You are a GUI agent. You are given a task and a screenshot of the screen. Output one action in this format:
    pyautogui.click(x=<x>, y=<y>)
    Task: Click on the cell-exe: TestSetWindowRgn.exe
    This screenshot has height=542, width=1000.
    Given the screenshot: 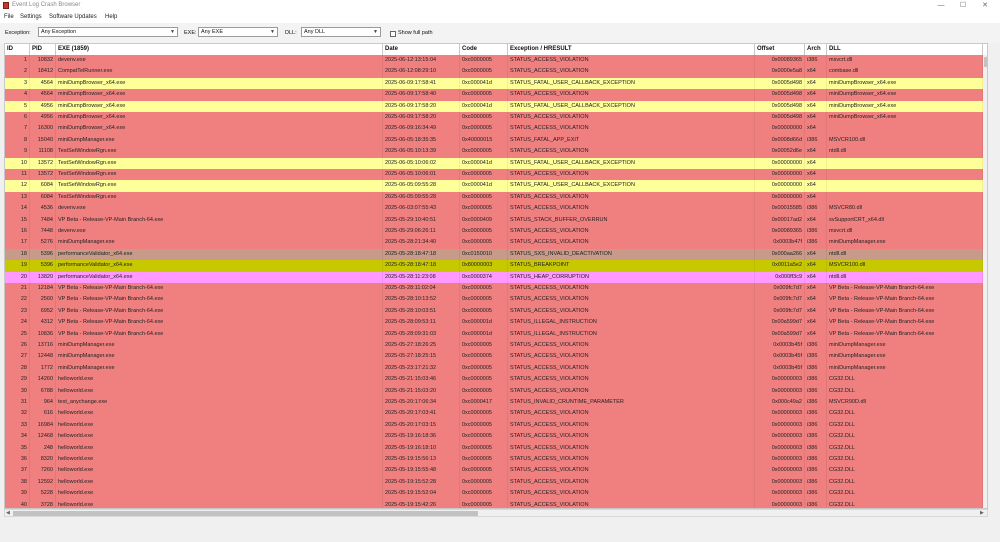 What is the action you would take?
    pyautogui.click(x=219, y=197)
    